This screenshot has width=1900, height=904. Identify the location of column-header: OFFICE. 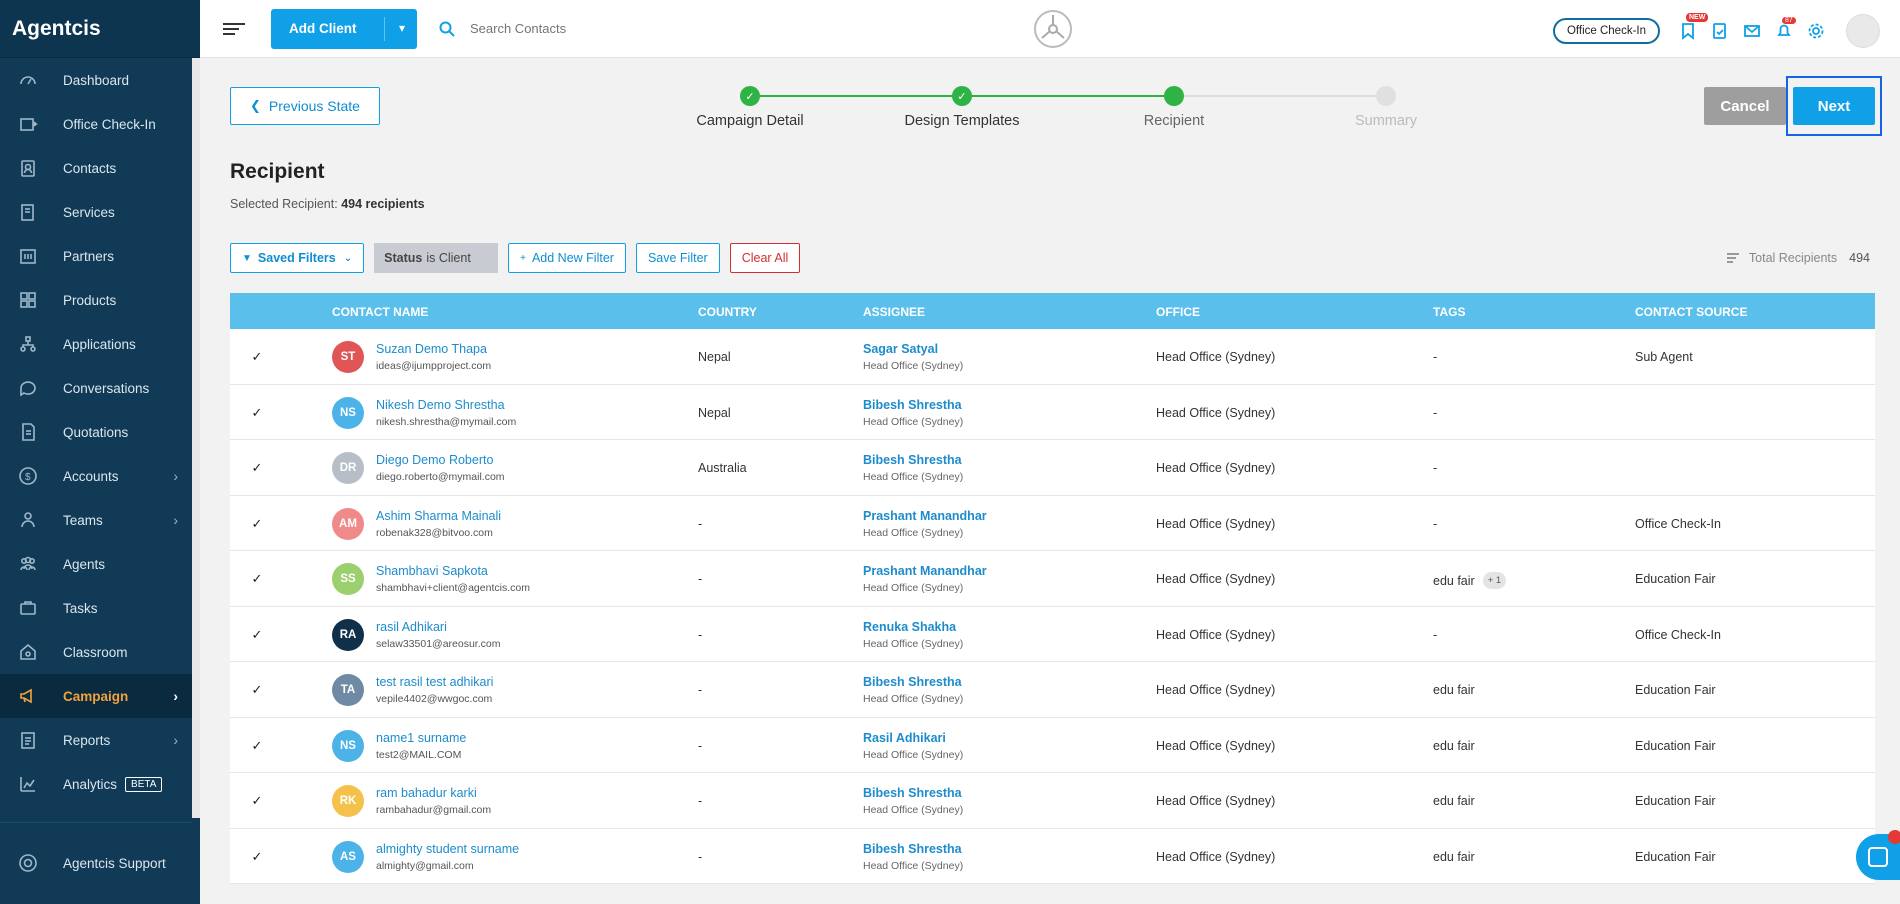
(1178, 312).